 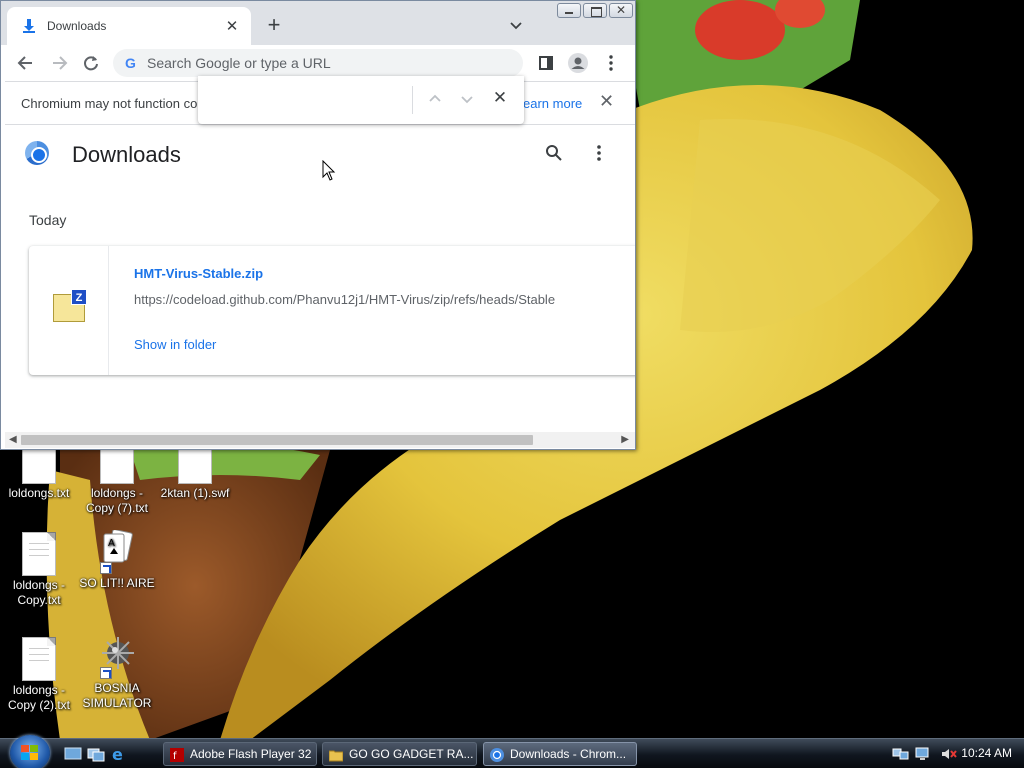 What do you see at coordinates (625, 439) in the screenshot?
I see `scroll-right-arrow-icon: ▶` at bounding box center [625, 439].